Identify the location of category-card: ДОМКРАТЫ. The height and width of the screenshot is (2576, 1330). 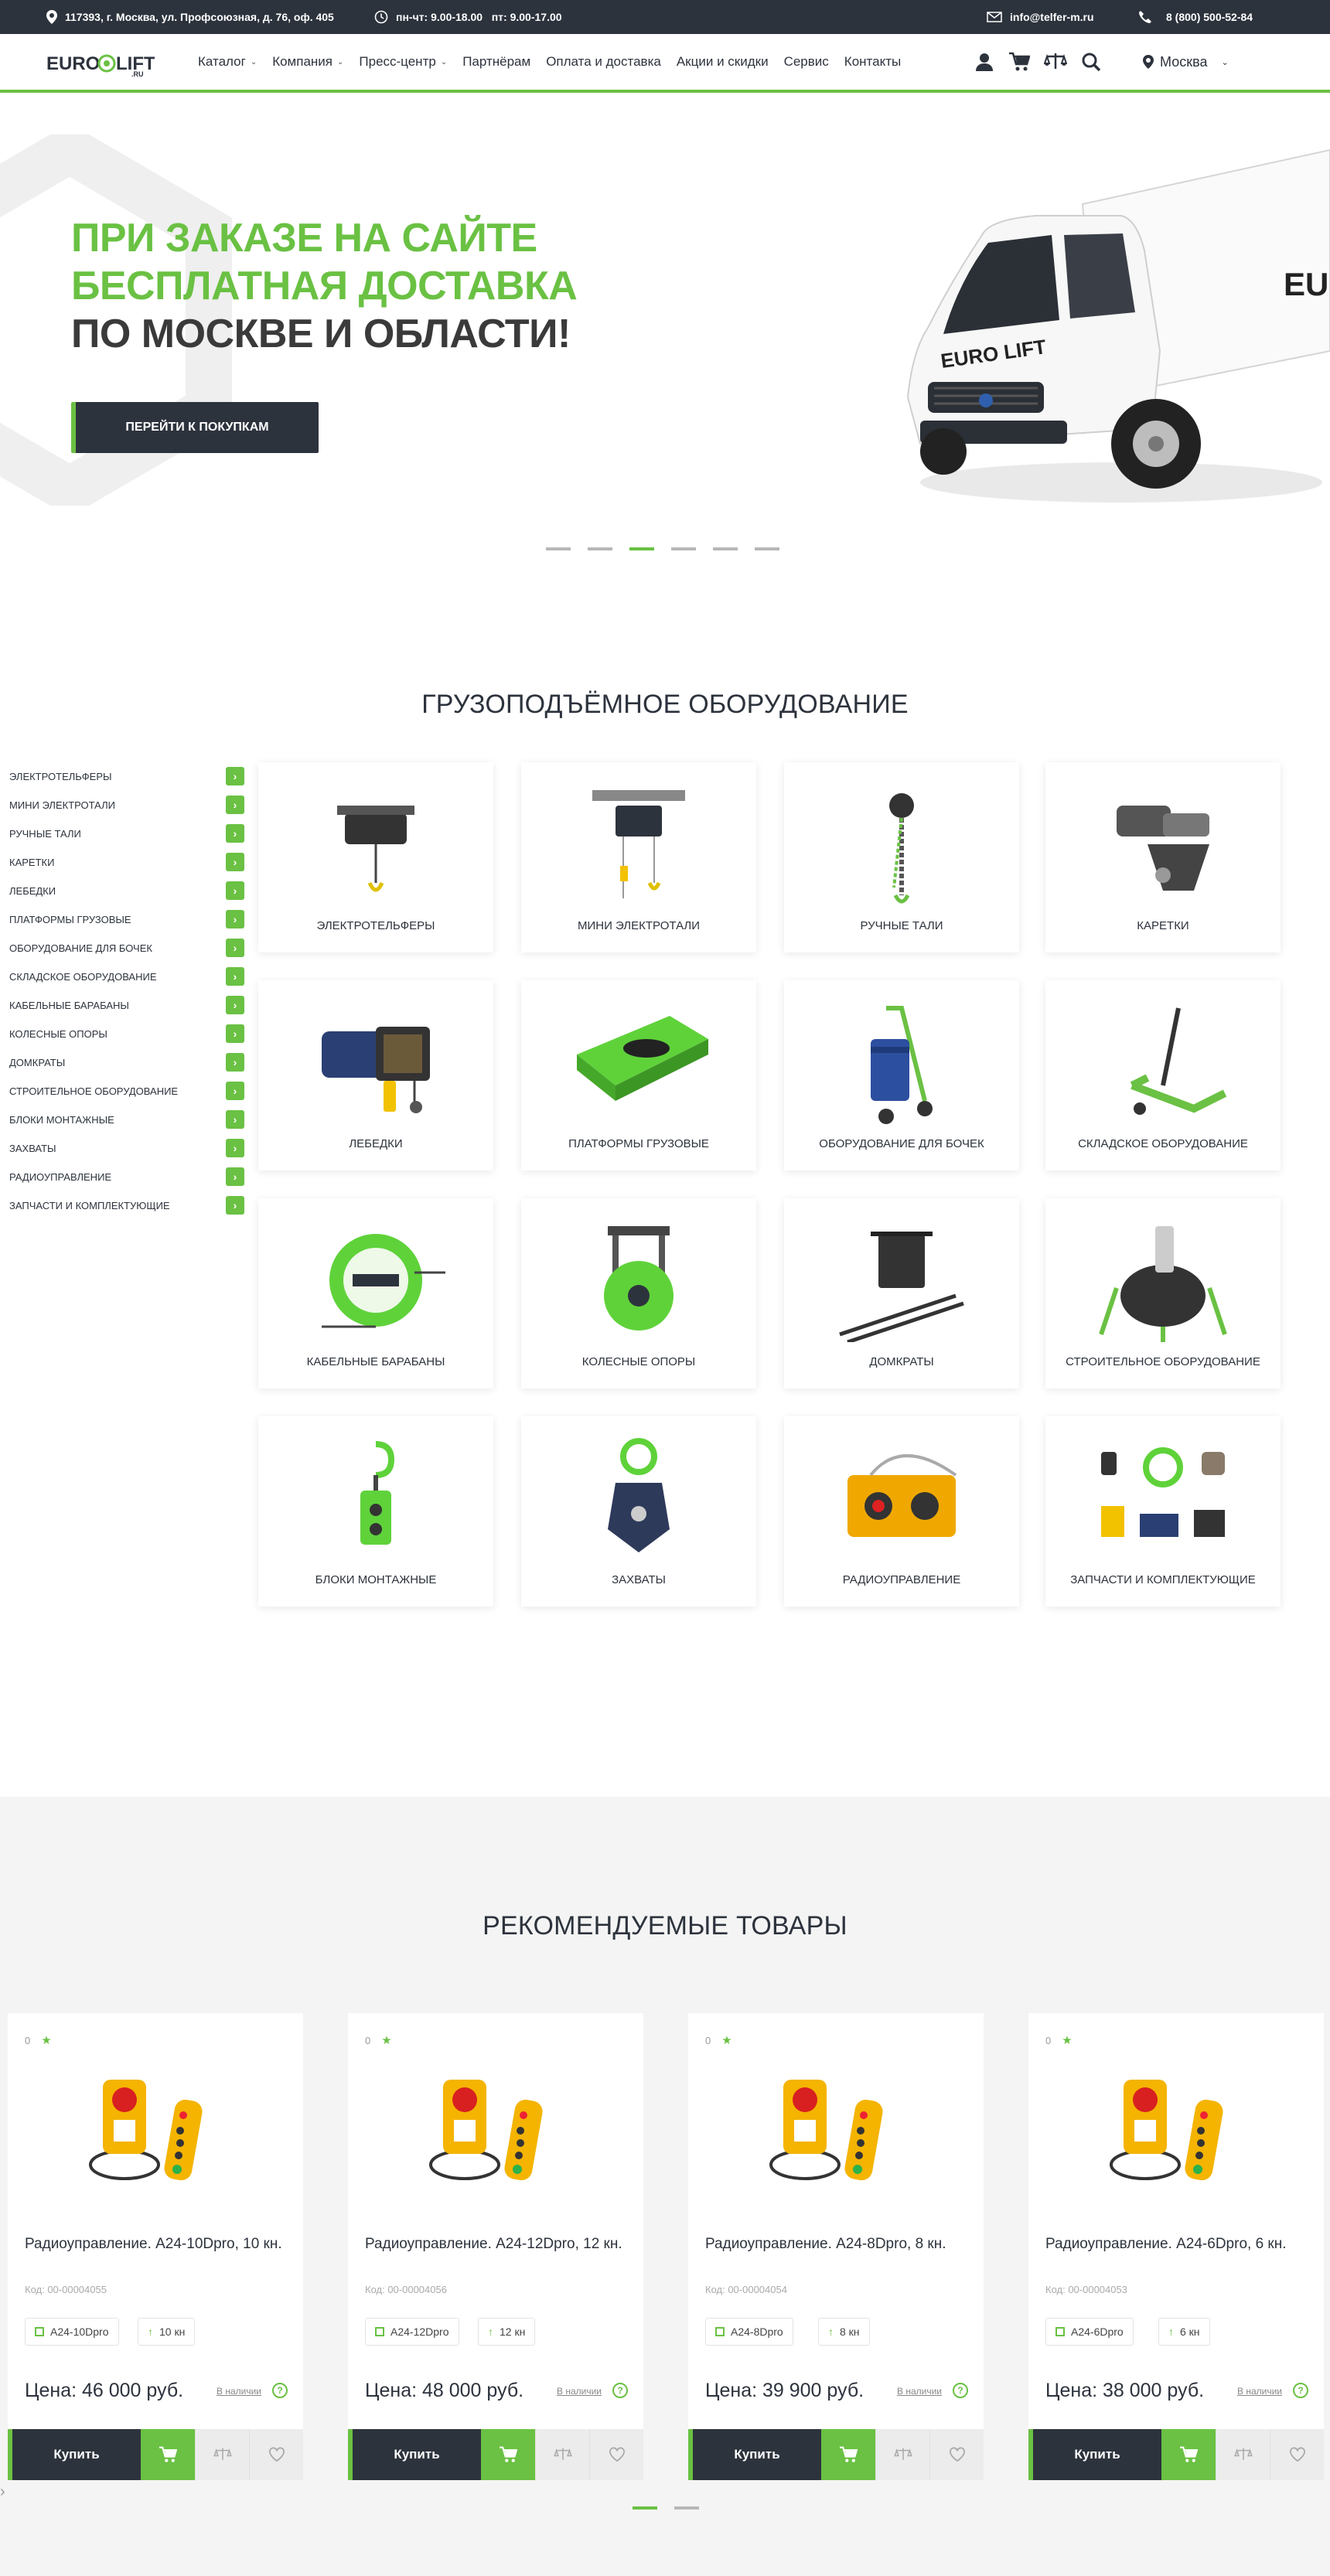
(901, 1293).